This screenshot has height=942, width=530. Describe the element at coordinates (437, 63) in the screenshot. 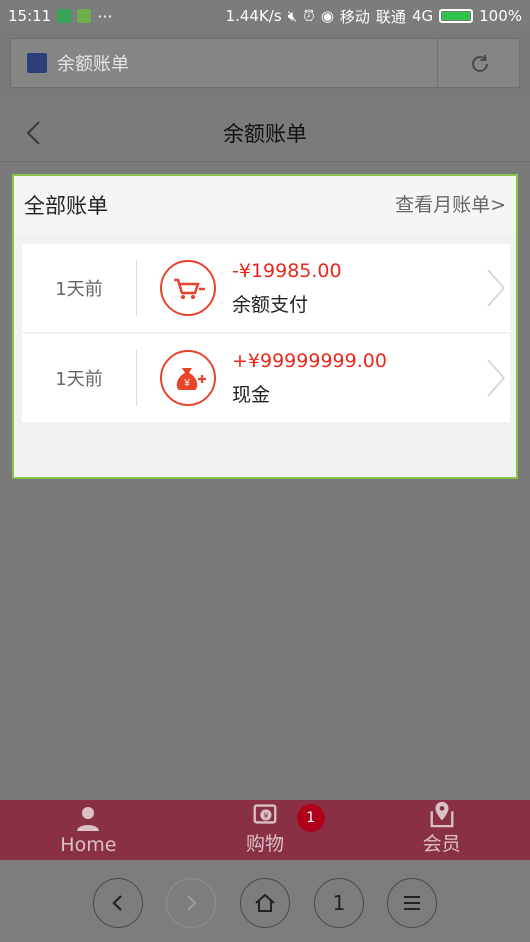

I see `address-divider` at that location.